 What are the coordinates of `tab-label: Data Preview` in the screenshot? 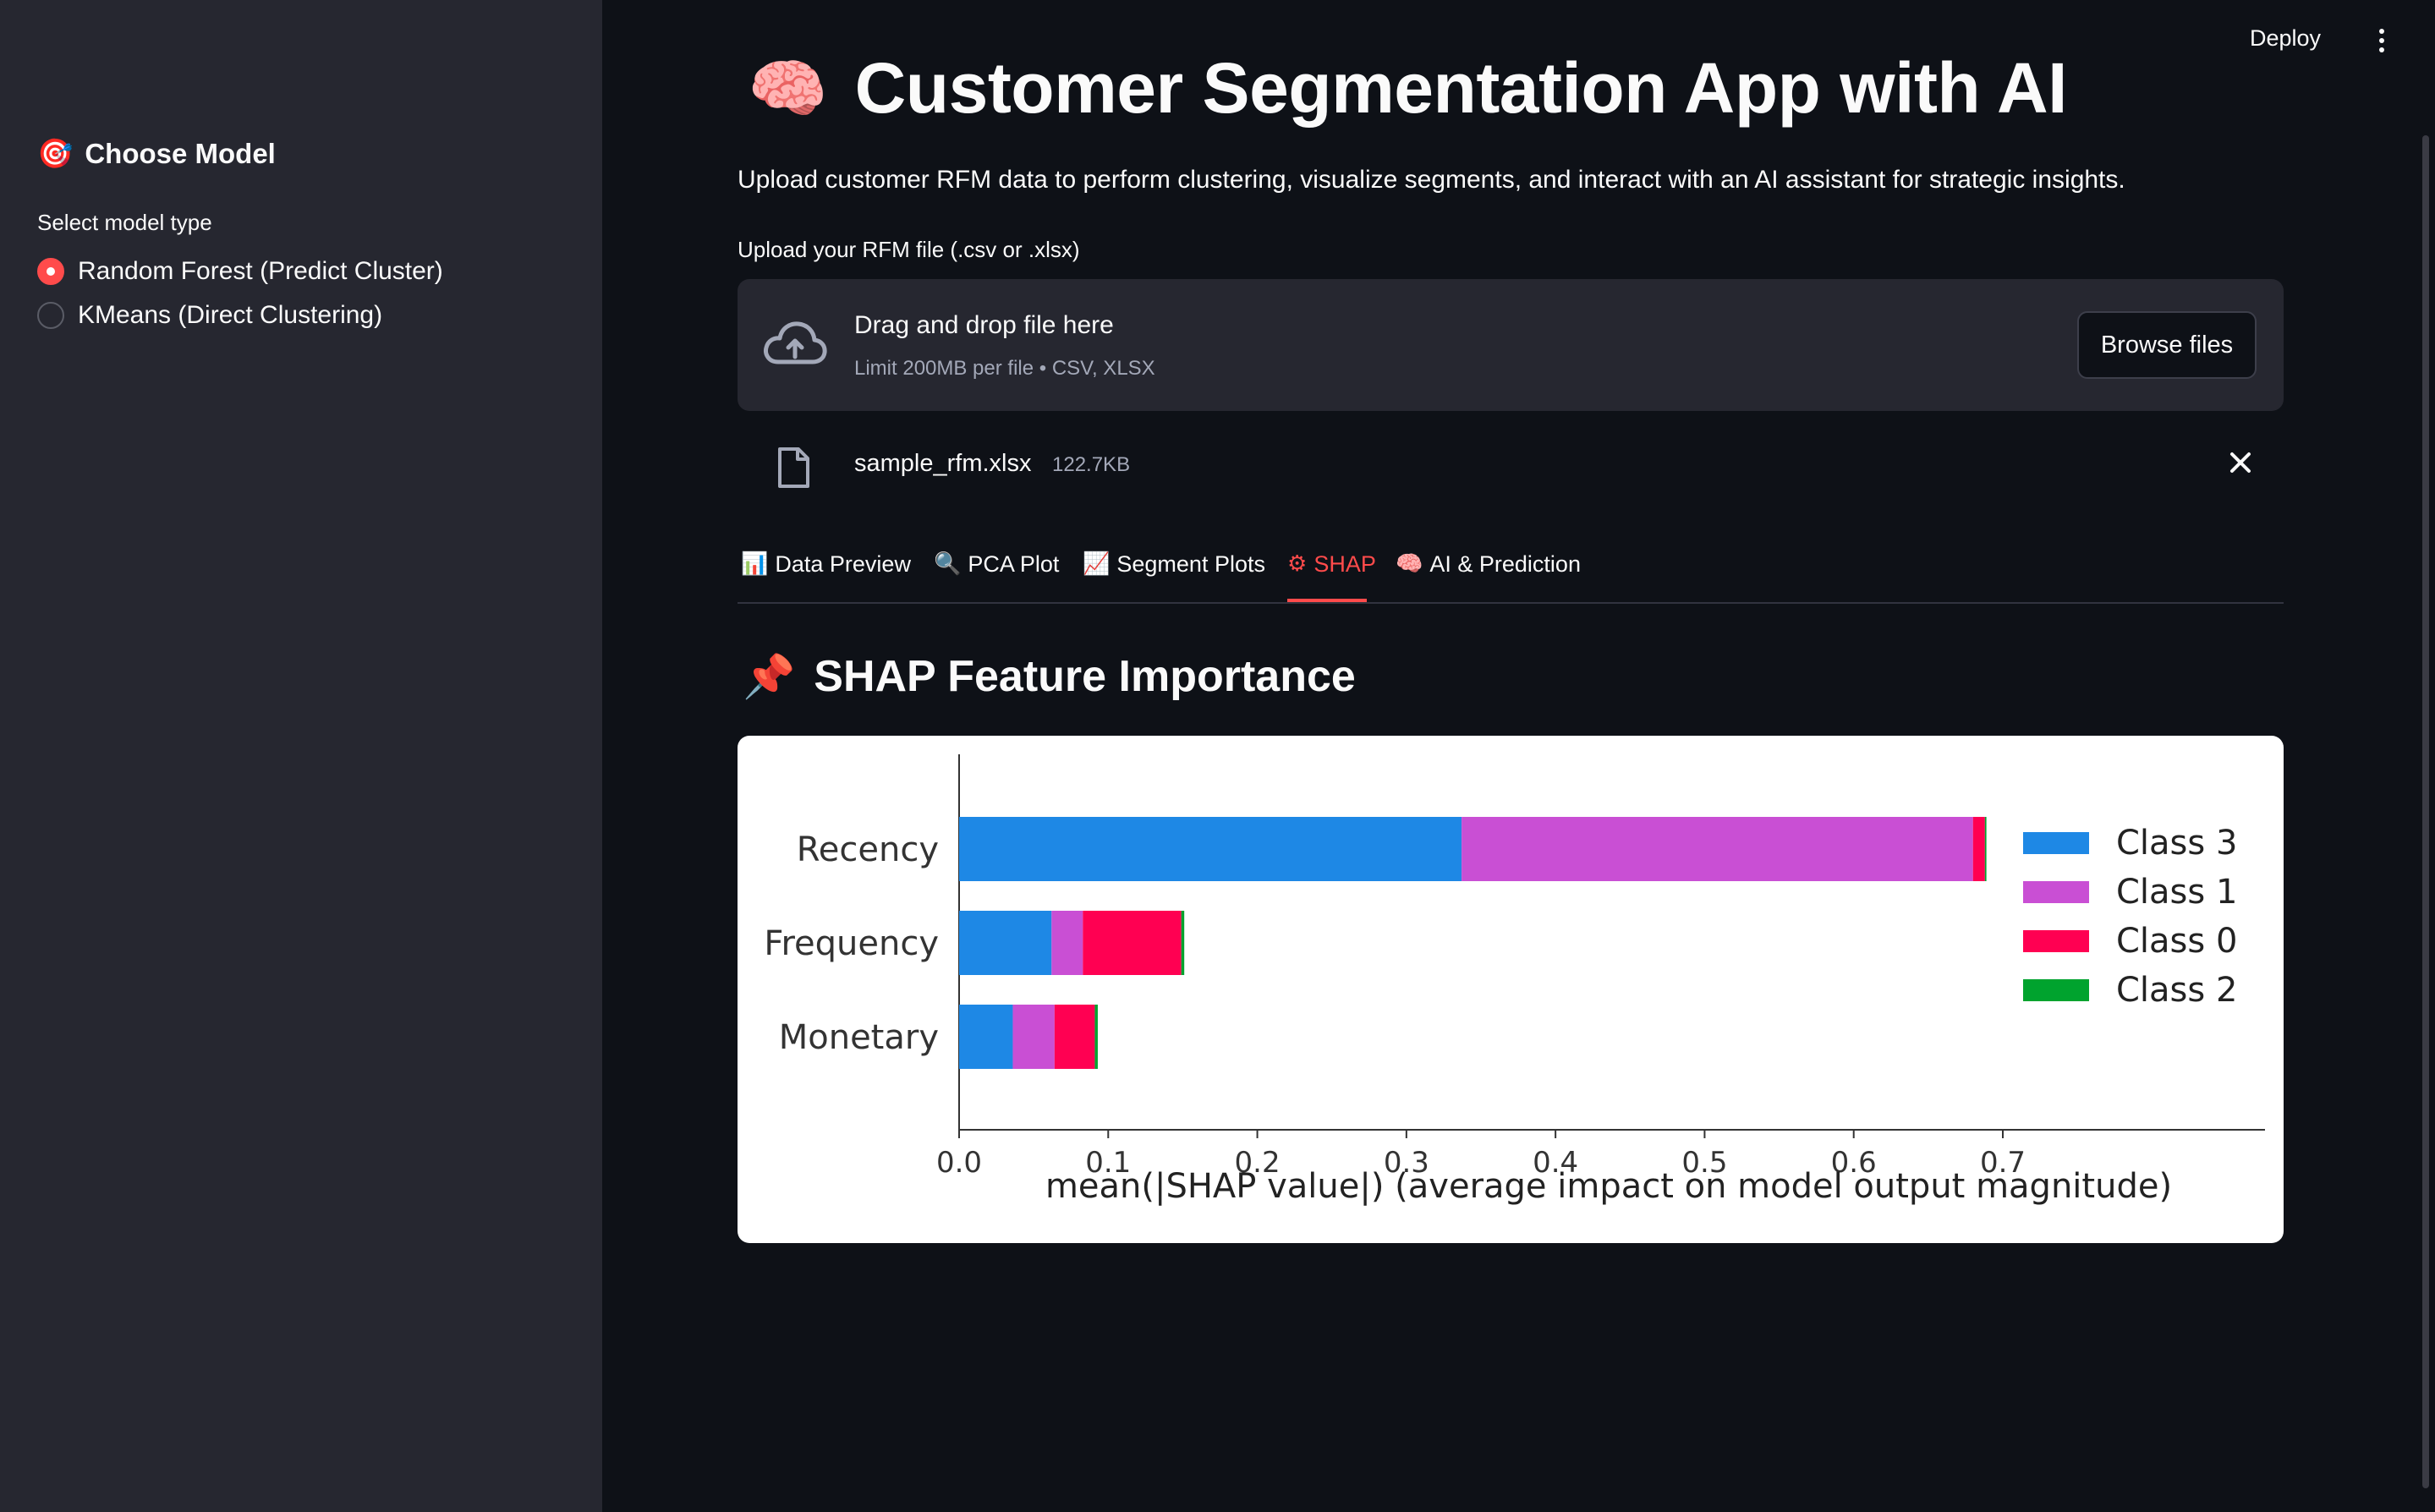 It's located at (843, 564).